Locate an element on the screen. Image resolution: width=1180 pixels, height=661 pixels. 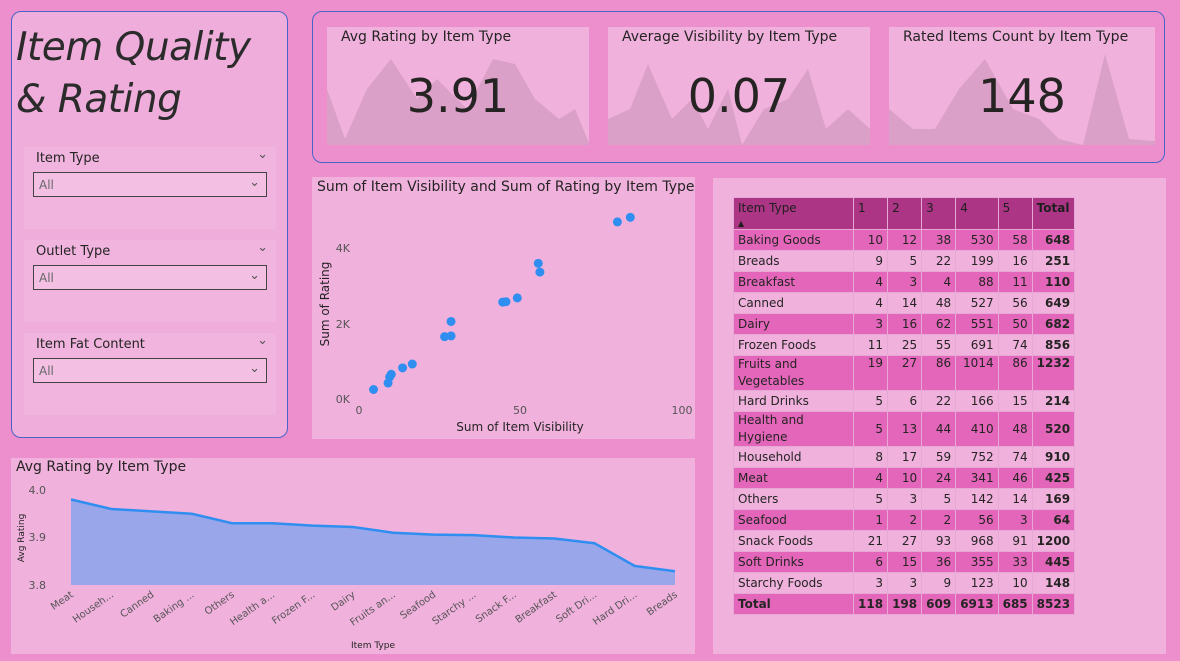
item-type-dropdown: All ⌄ is located at coordinates (150, 184).